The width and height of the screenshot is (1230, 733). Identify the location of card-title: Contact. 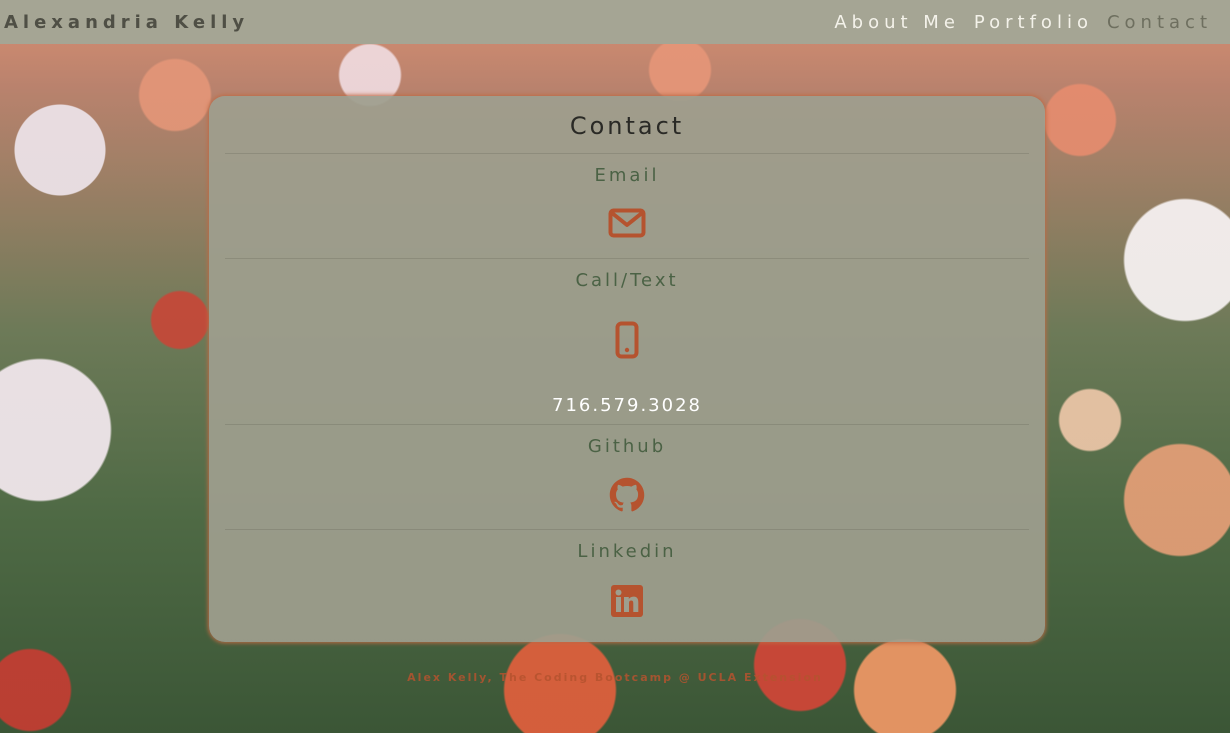
(627, 125).